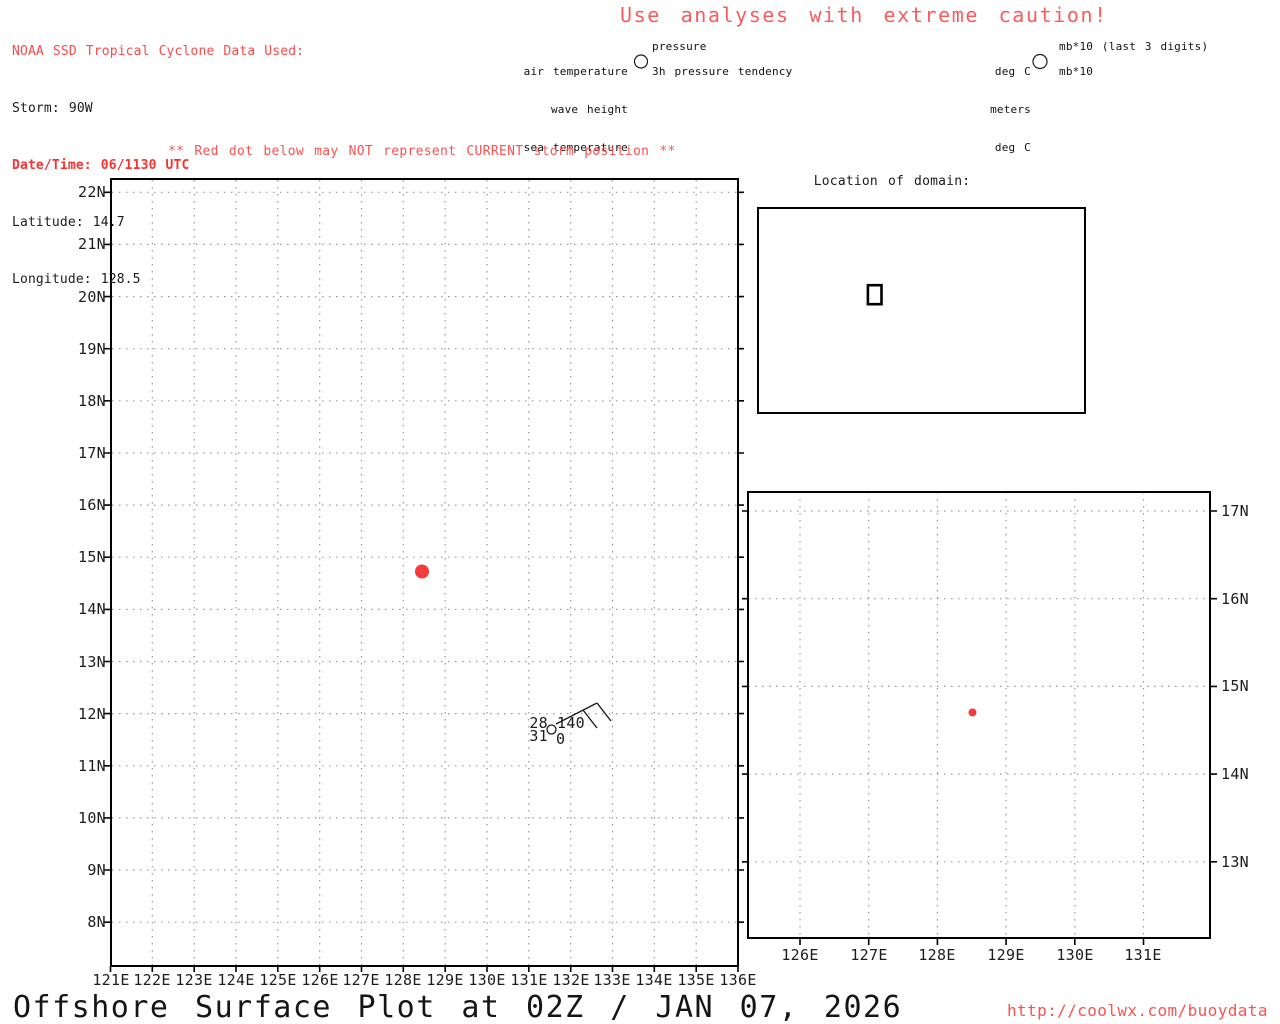 This screenshot has height=1024, width=1280. Describe the element at coordinates (641, 61) in the screenshot. I see `legend-station-circle-icon` at that location.